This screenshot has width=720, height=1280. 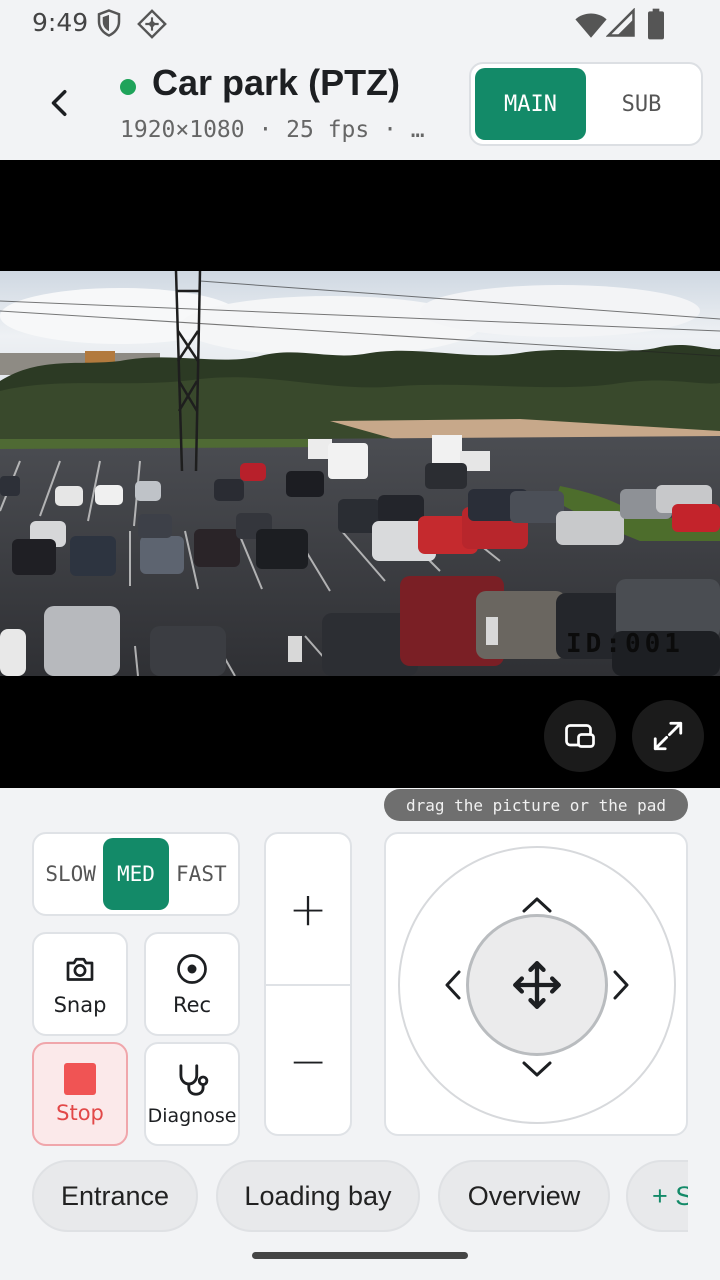 I want to click on rec-label: Rec, so click(x=192, y=1005).